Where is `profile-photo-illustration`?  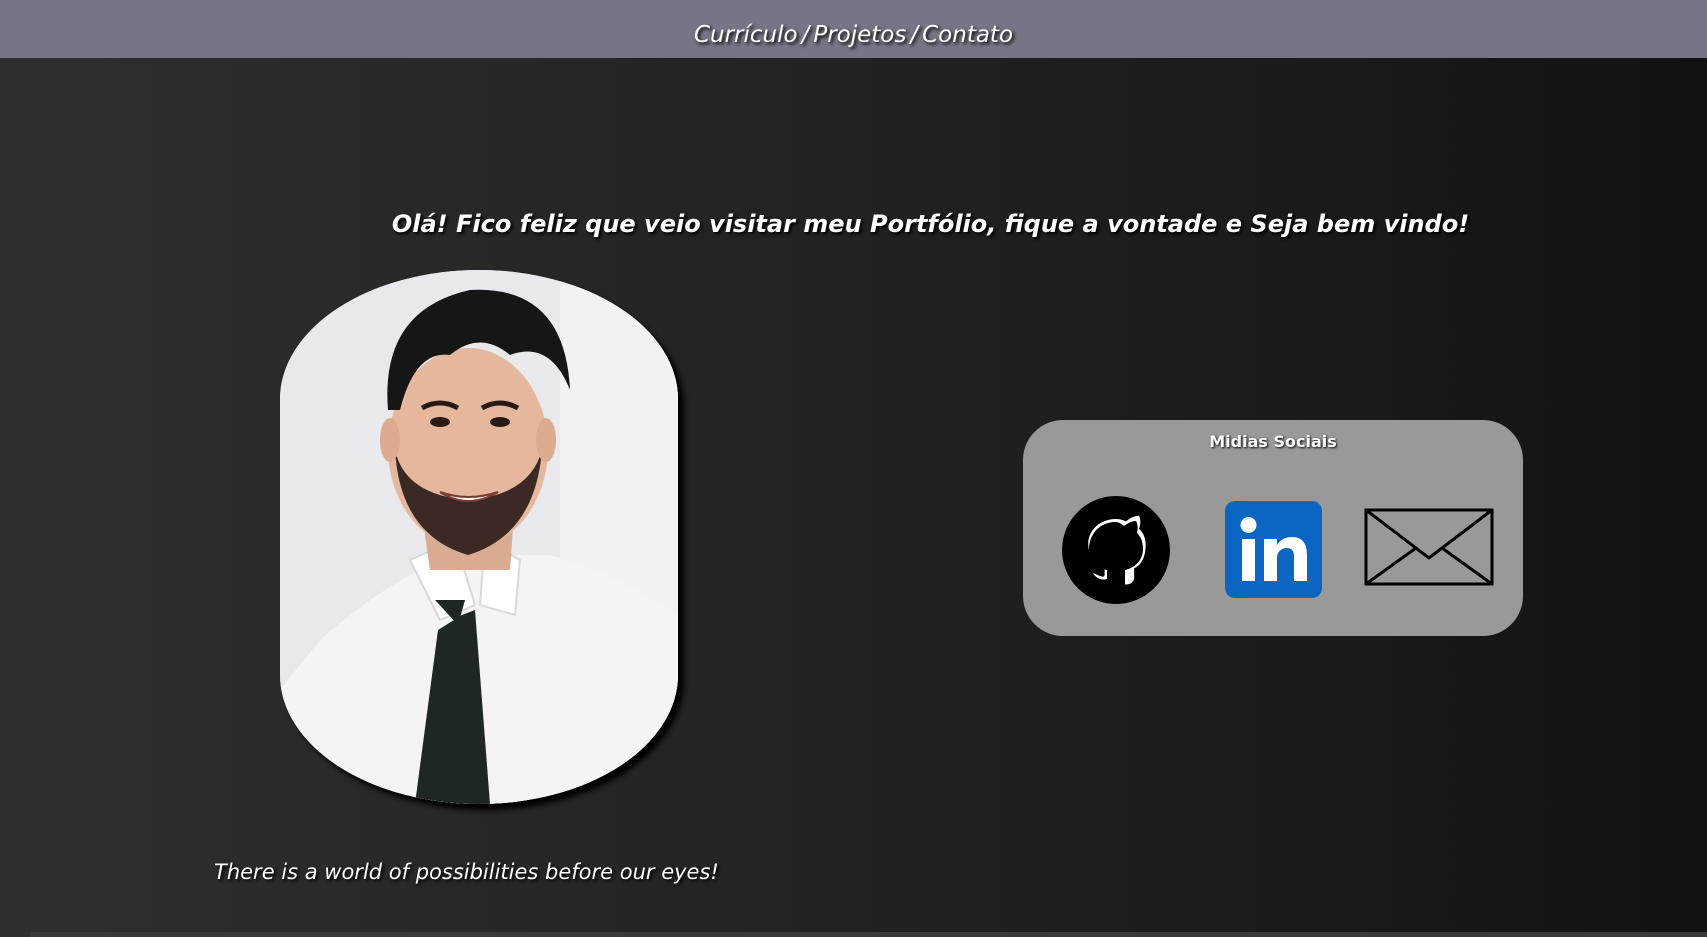
profile-photo-illustration is located at coordinates (479, 537).